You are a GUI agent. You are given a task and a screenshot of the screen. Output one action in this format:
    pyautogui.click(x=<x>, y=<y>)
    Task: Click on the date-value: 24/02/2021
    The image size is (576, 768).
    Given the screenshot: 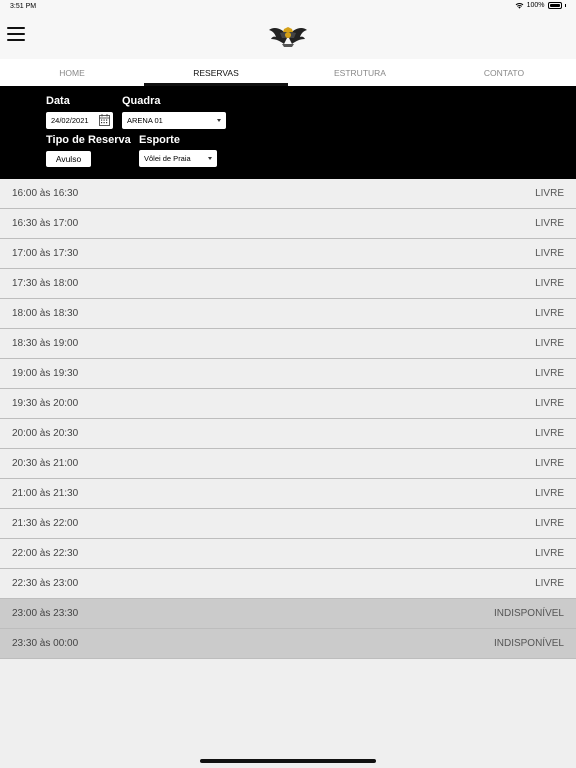 What is the action you would take?
    pyautogui.click(x=70, y=120)
    